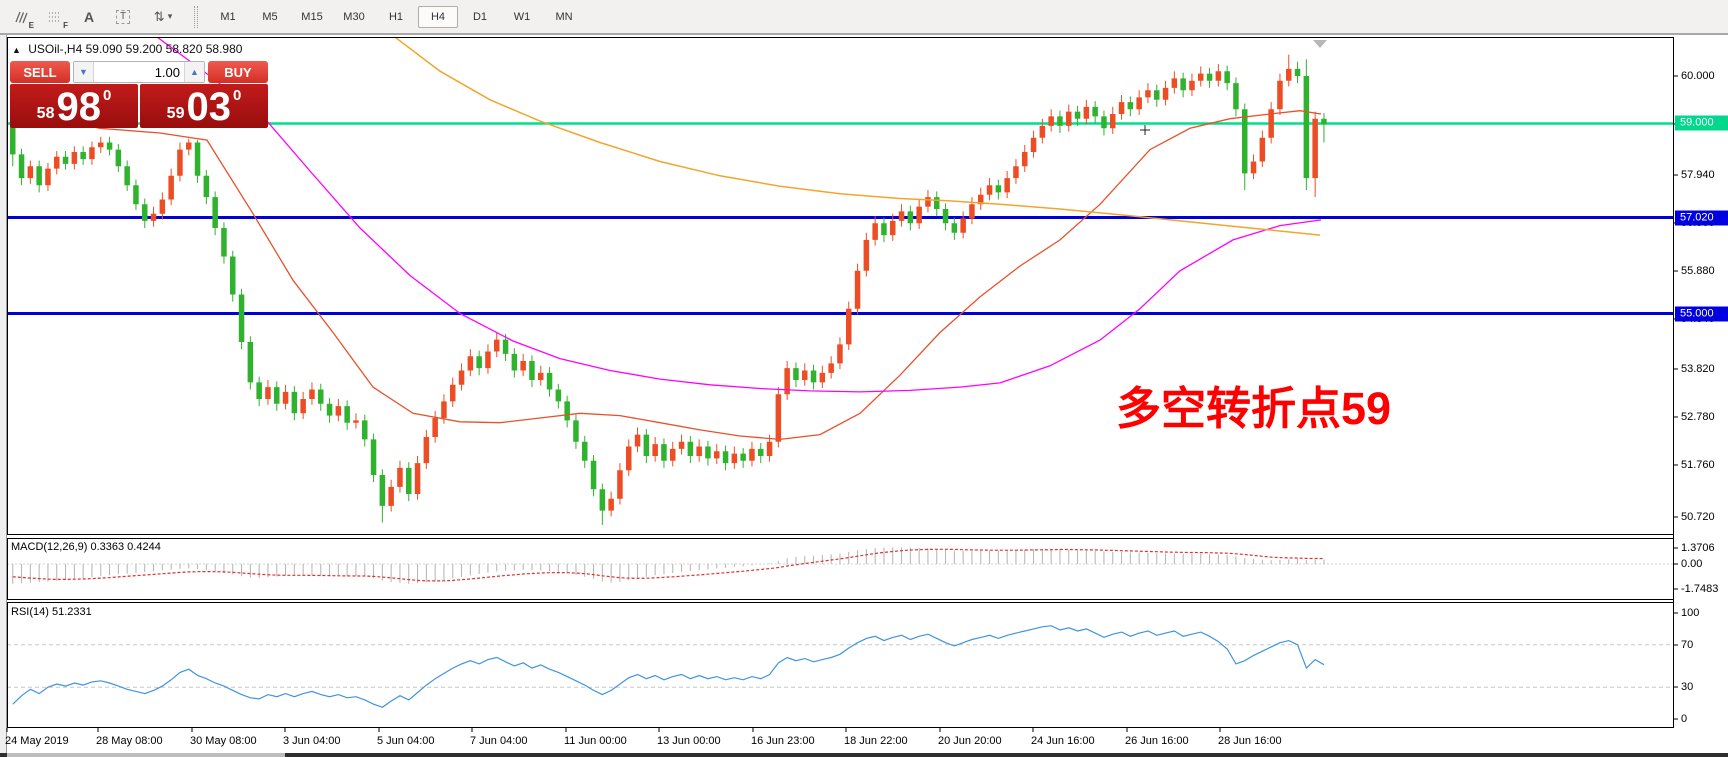 The image size is (1728, 757). Describe the element at coordinates (1698, 76) in the screenshot. I see `price-tick-label: 60.000` at that location.